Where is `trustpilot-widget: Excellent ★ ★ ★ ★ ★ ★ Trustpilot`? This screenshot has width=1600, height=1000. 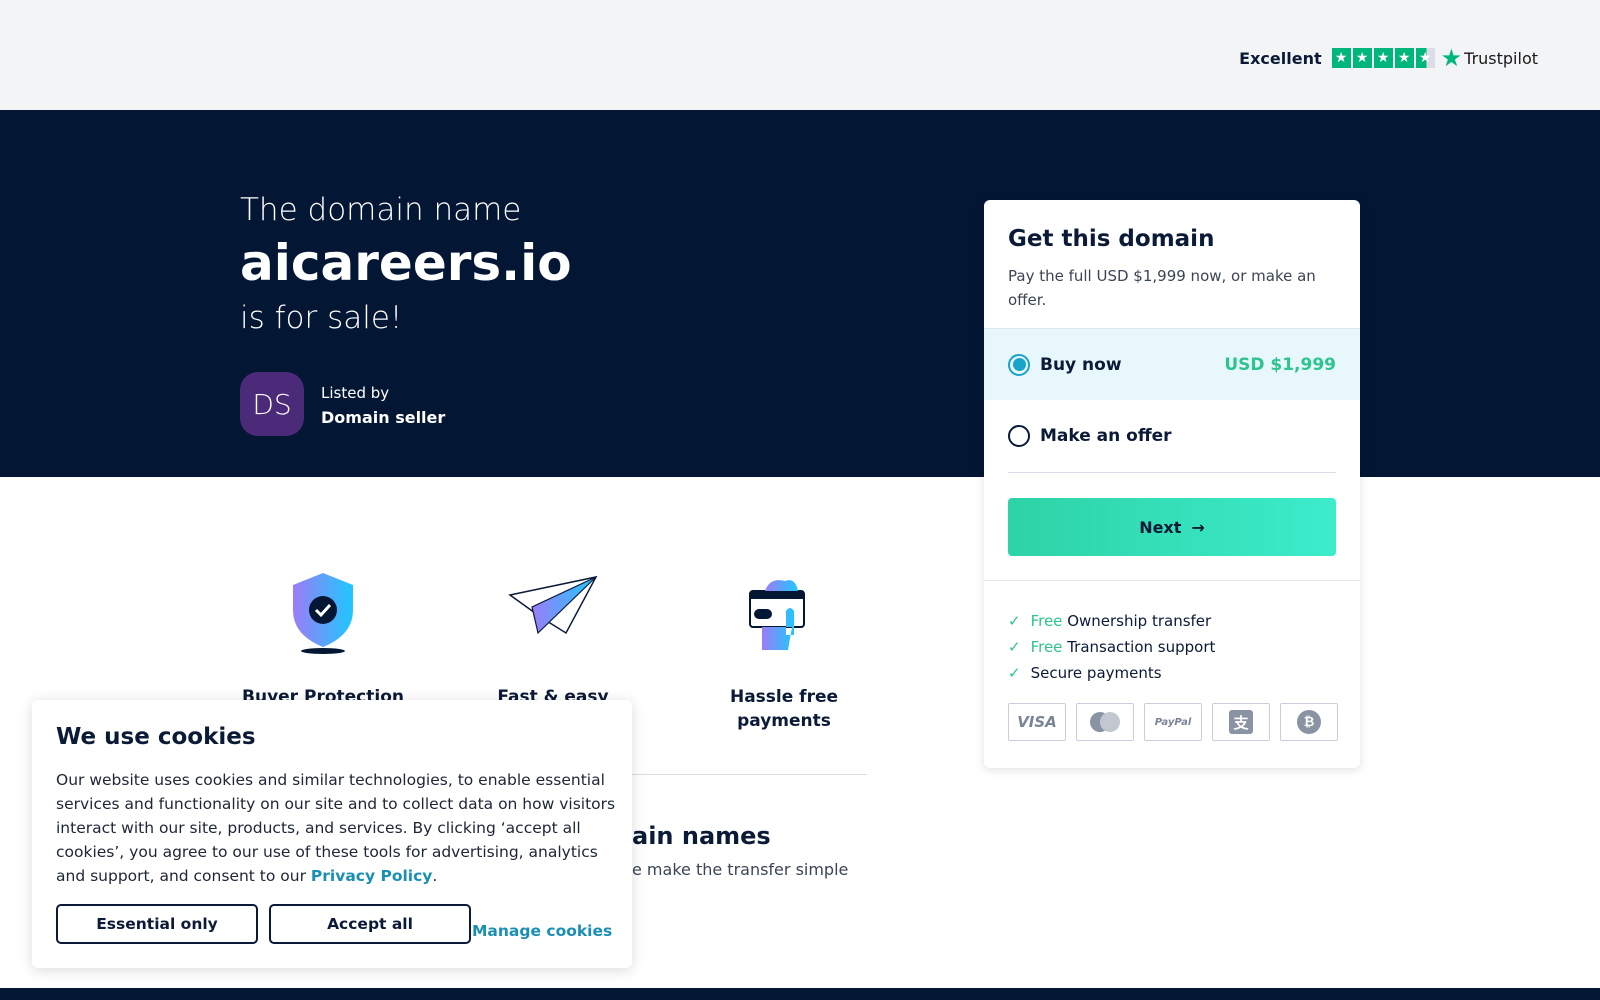
trustpilot-widget: Excellent ★ ★ ★ ★ ★ ★ Trustpilot is located at coordinates (1388, 58).